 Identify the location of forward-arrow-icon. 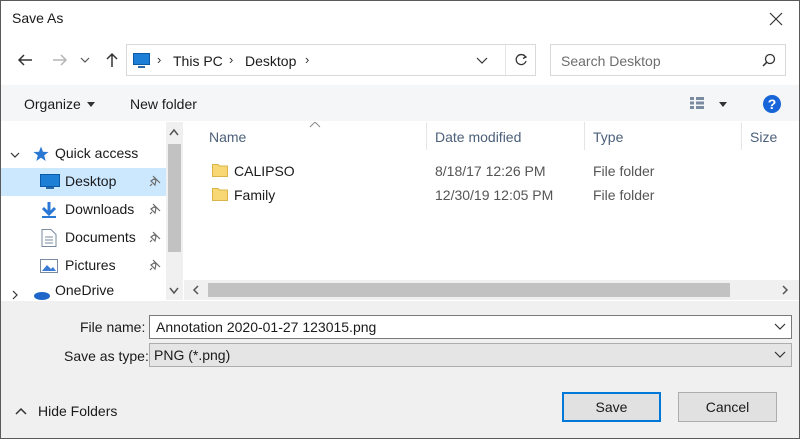
(60, 60).